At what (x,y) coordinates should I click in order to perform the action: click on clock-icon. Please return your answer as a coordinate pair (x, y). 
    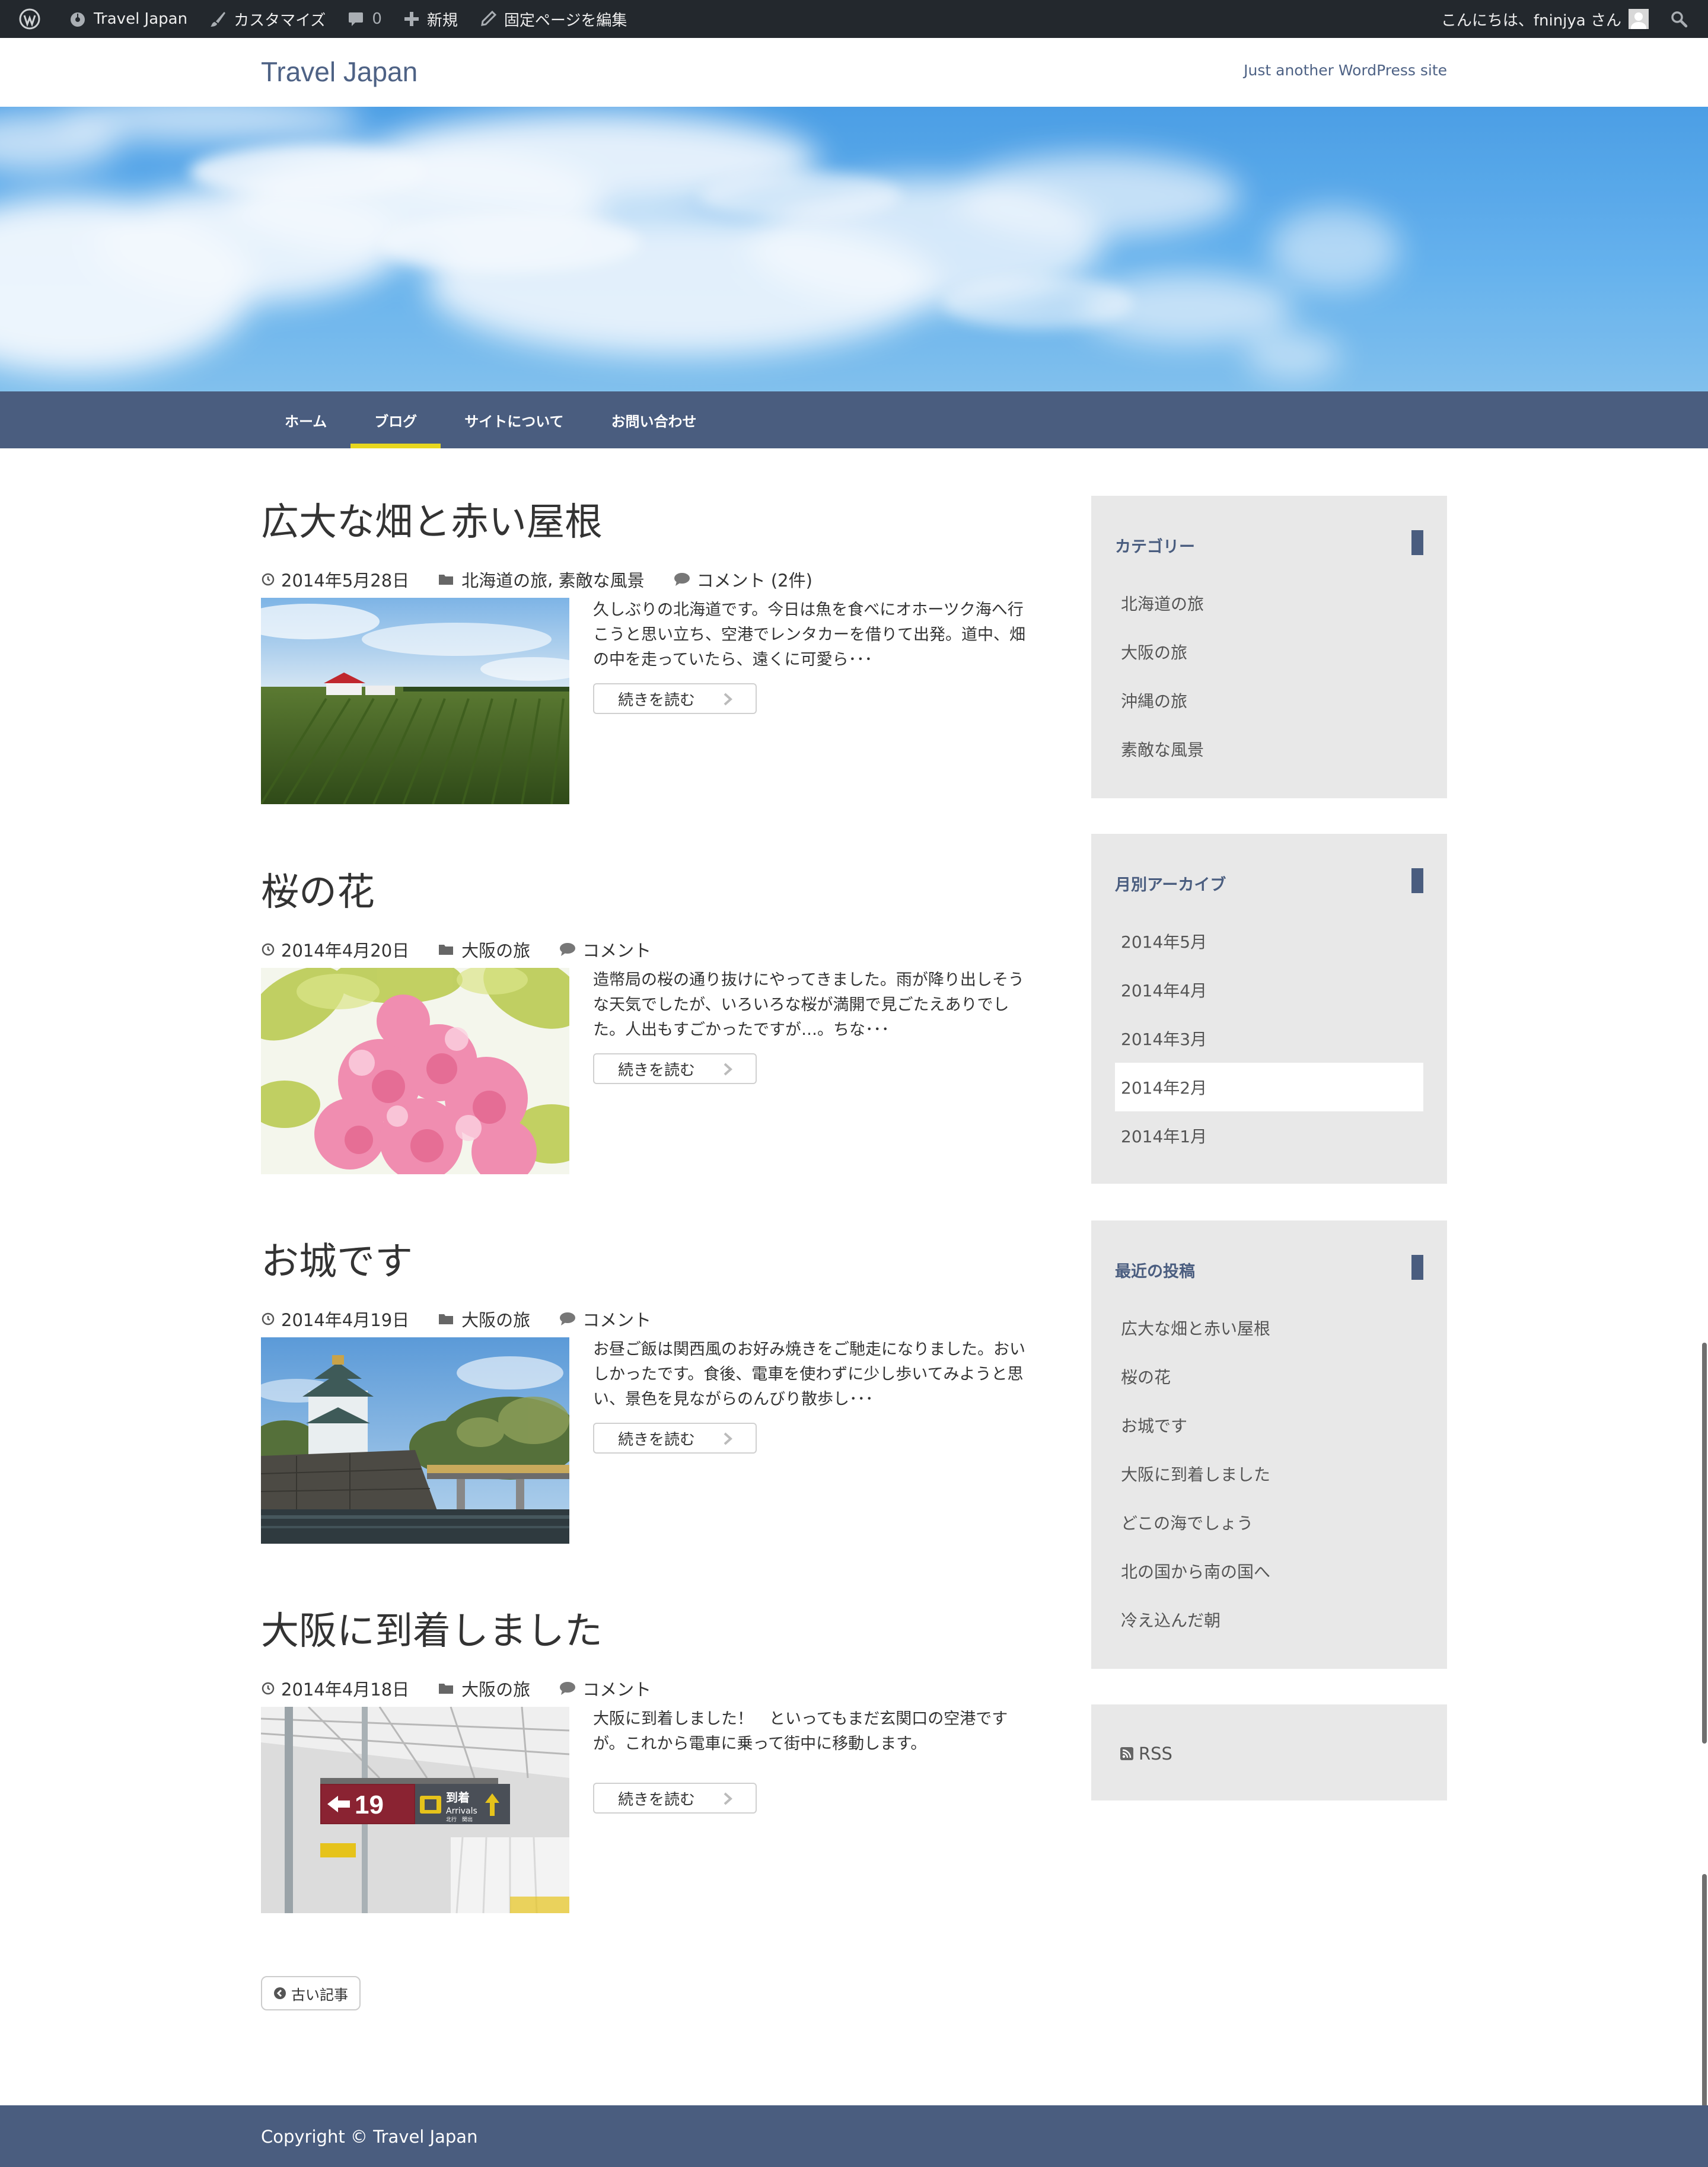
    Looking at the image, I should click on (268, 949).